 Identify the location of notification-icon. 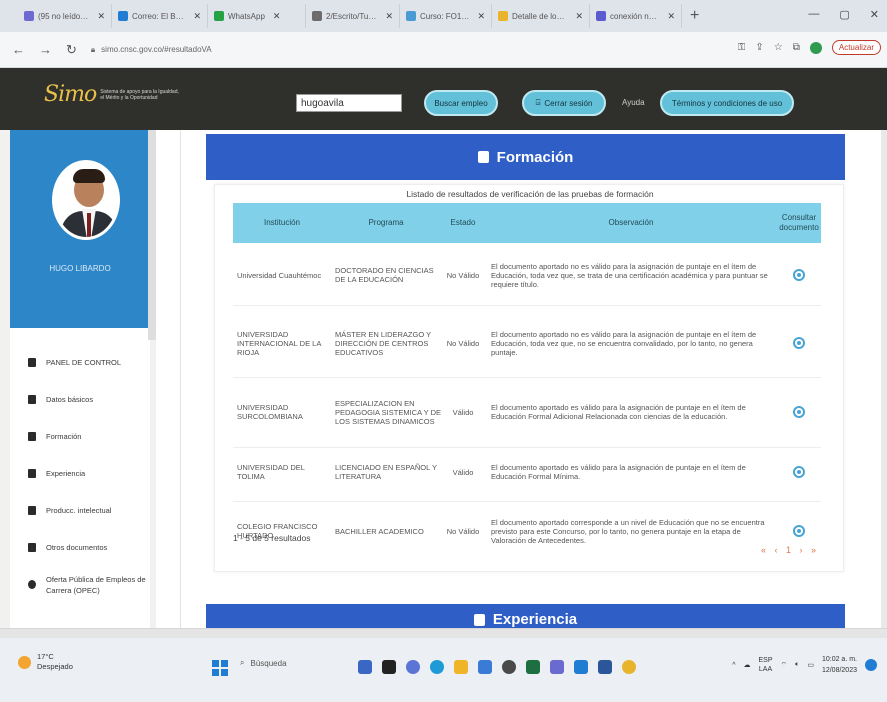
(871, 665).